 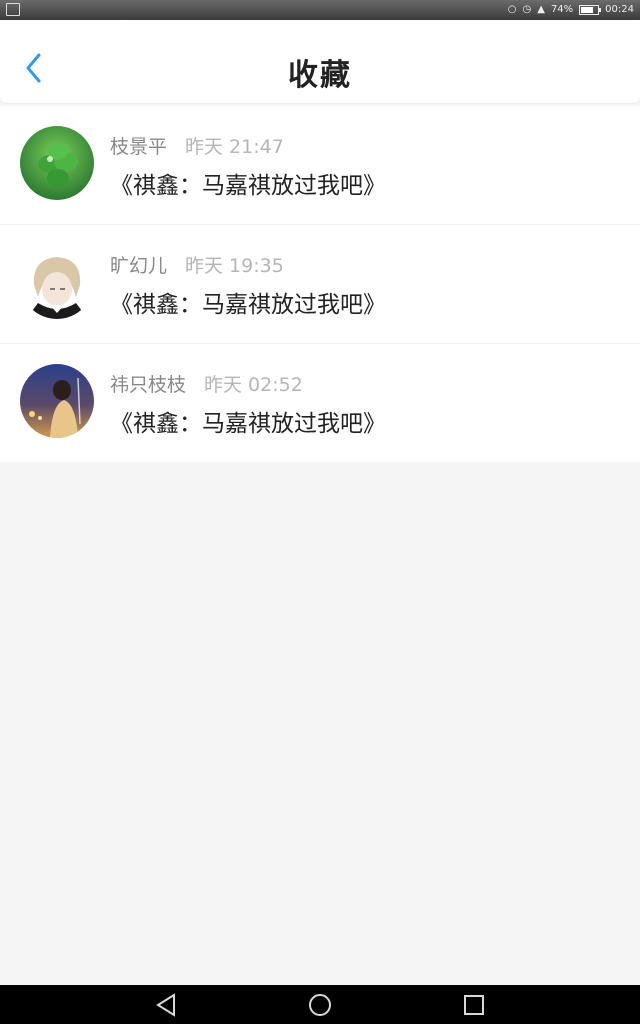 I want to click on silent-icon: ○, so click(x=512, y=9).